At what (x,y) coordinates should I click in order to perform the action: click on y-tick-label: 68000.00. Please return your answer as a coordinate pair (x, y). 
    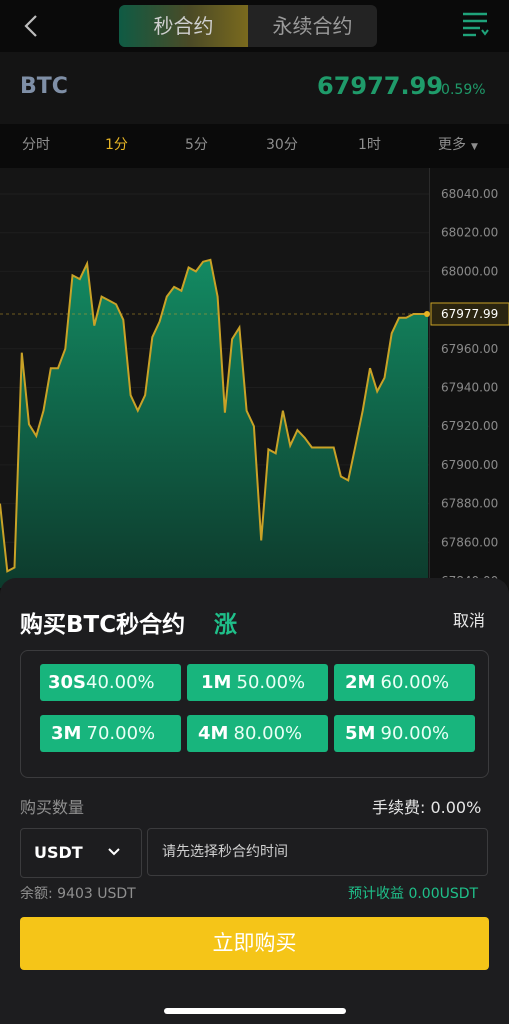
    Looking at the image, I should click on (469, 271).